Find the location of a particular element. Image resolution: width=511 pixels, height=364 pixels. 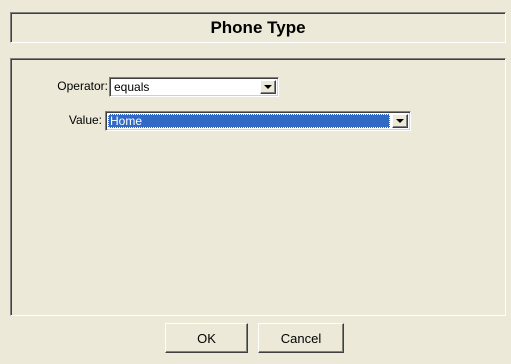

operator-select: equals is located at coordinates (194, 87).